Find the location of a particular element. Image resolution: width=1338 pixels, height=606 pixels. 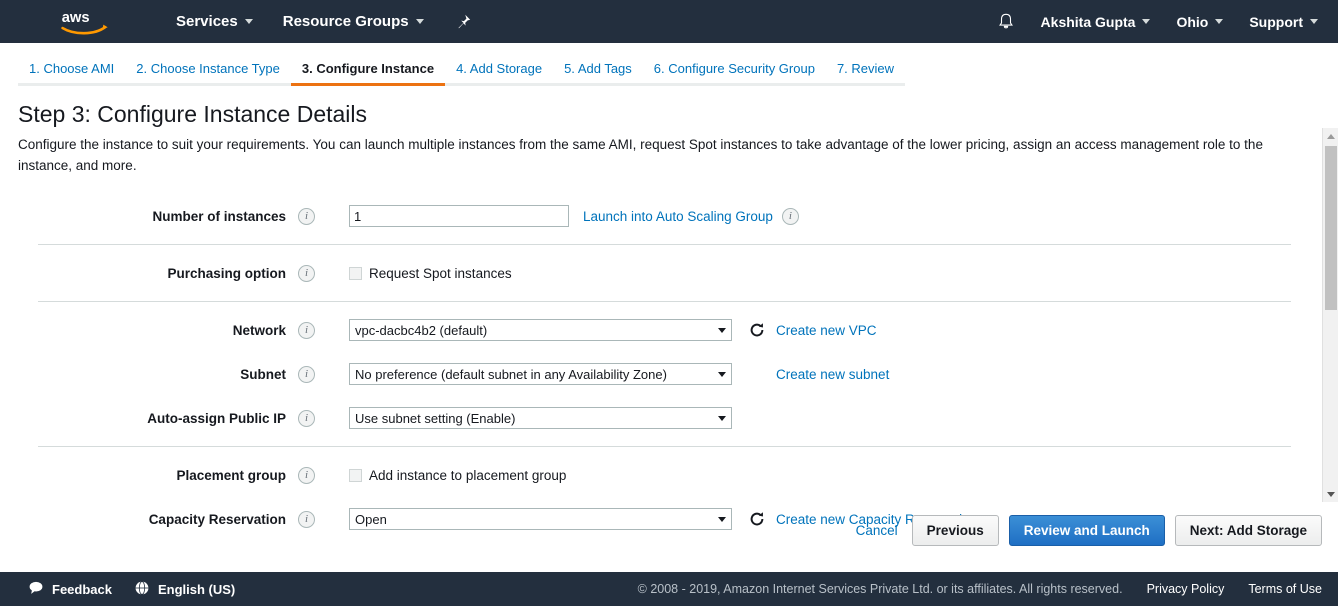

notifications-bell-icon is located at coordinates (1006, 22).